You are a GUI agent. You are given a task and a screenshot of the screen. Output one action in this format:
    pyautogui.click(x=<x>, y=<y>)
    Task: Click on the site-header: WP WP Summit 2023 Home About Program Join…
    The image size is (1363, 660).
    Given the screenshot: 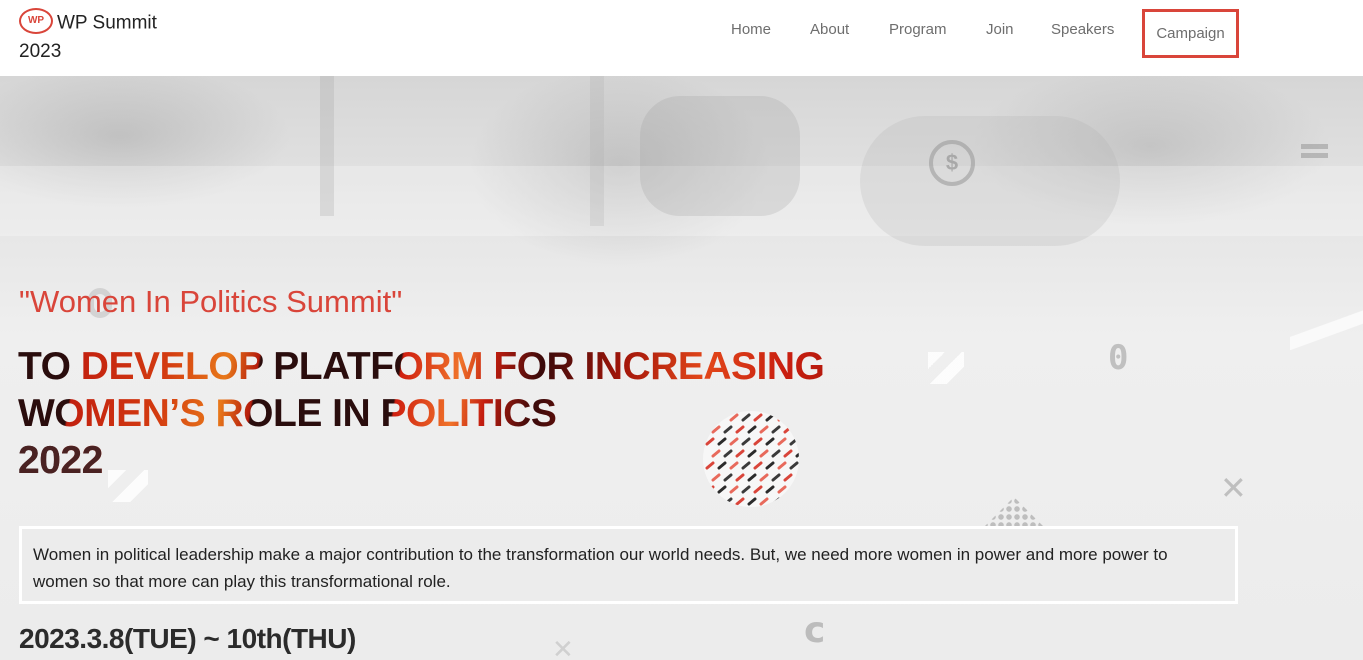 What is the action you would take?
    pyautogui.click(x=681, y=38)
    